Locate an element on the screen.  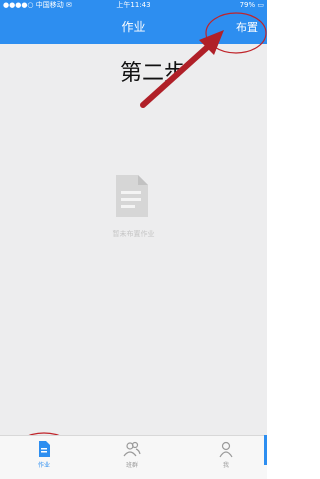
tab-label: 作业 is located at coordinates (43, 465).